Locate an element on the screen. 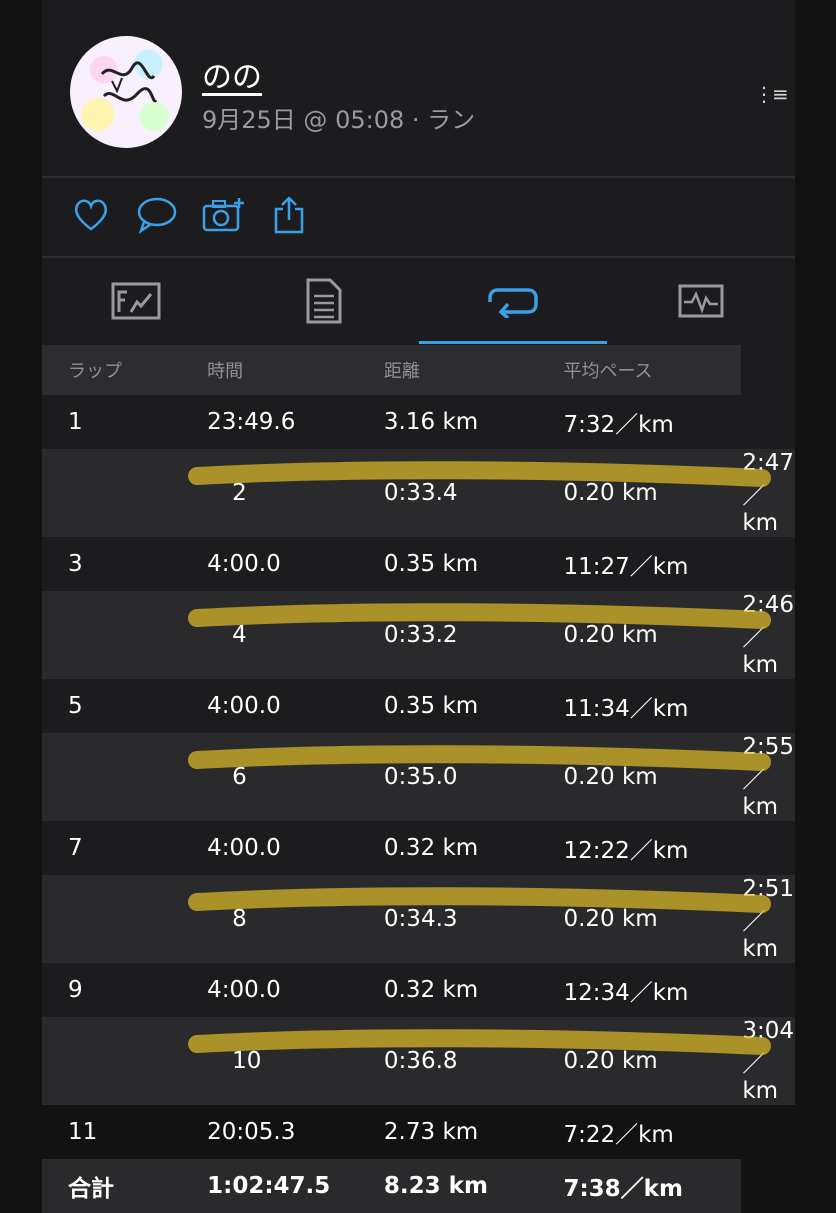 This screenshot has width=836, height=1213. details-icon is located at coordinates (324, 301).